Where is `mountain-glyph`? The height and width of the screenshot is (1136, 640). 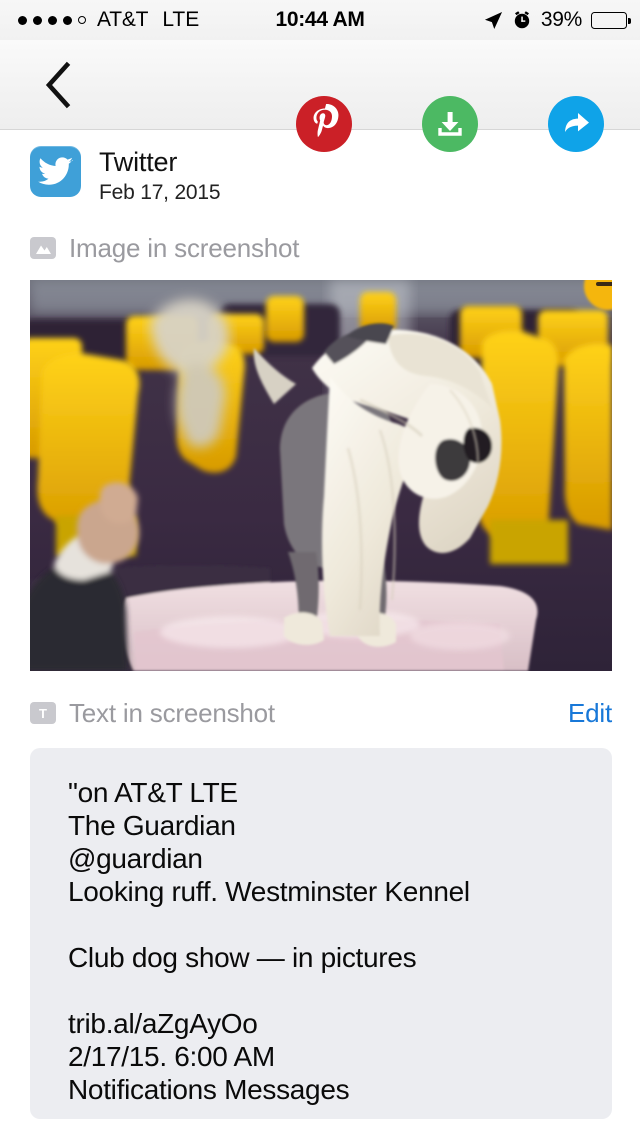
mountain-glyph is located at coordinates (43, 249).